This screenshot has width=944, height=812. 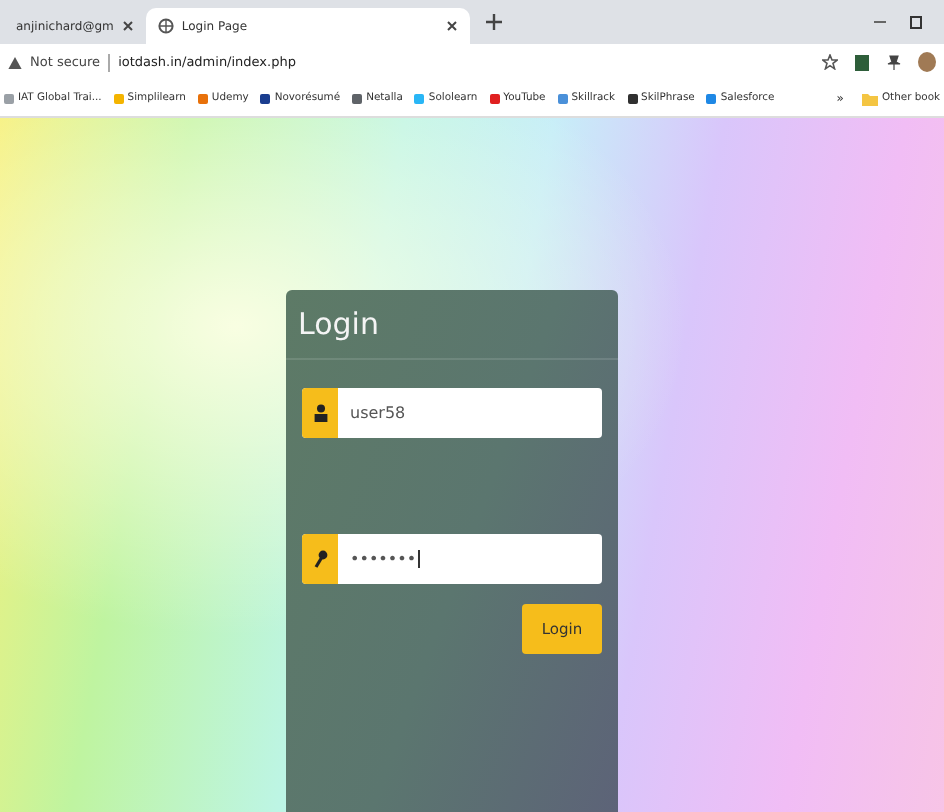 I want to click on warning-icon, so click(x=15, y=62).